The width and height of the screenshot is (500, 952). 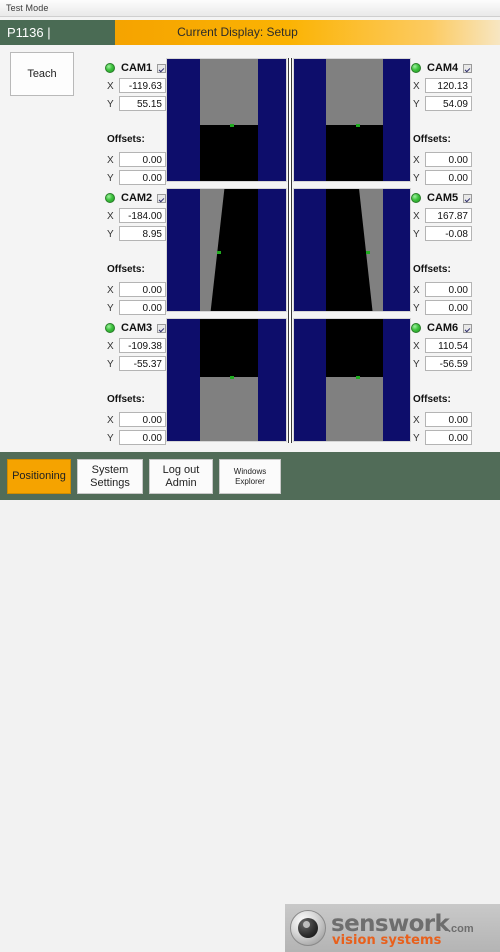 What do you see at coordinates (444, 254) in the screenshot?
I see `camera-panel-cam5: CAM5 X 167.87 Y -0.08 Offsets: X 0.00 Y 0.00` at bounding box center [444, 254].